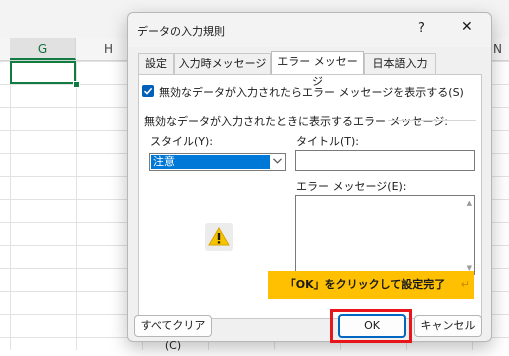  What do you see at coordinates (222, 63) in the screenshot?
I see `tab-input-message: 入力時メッセージ` at bounding box center [222, 63].